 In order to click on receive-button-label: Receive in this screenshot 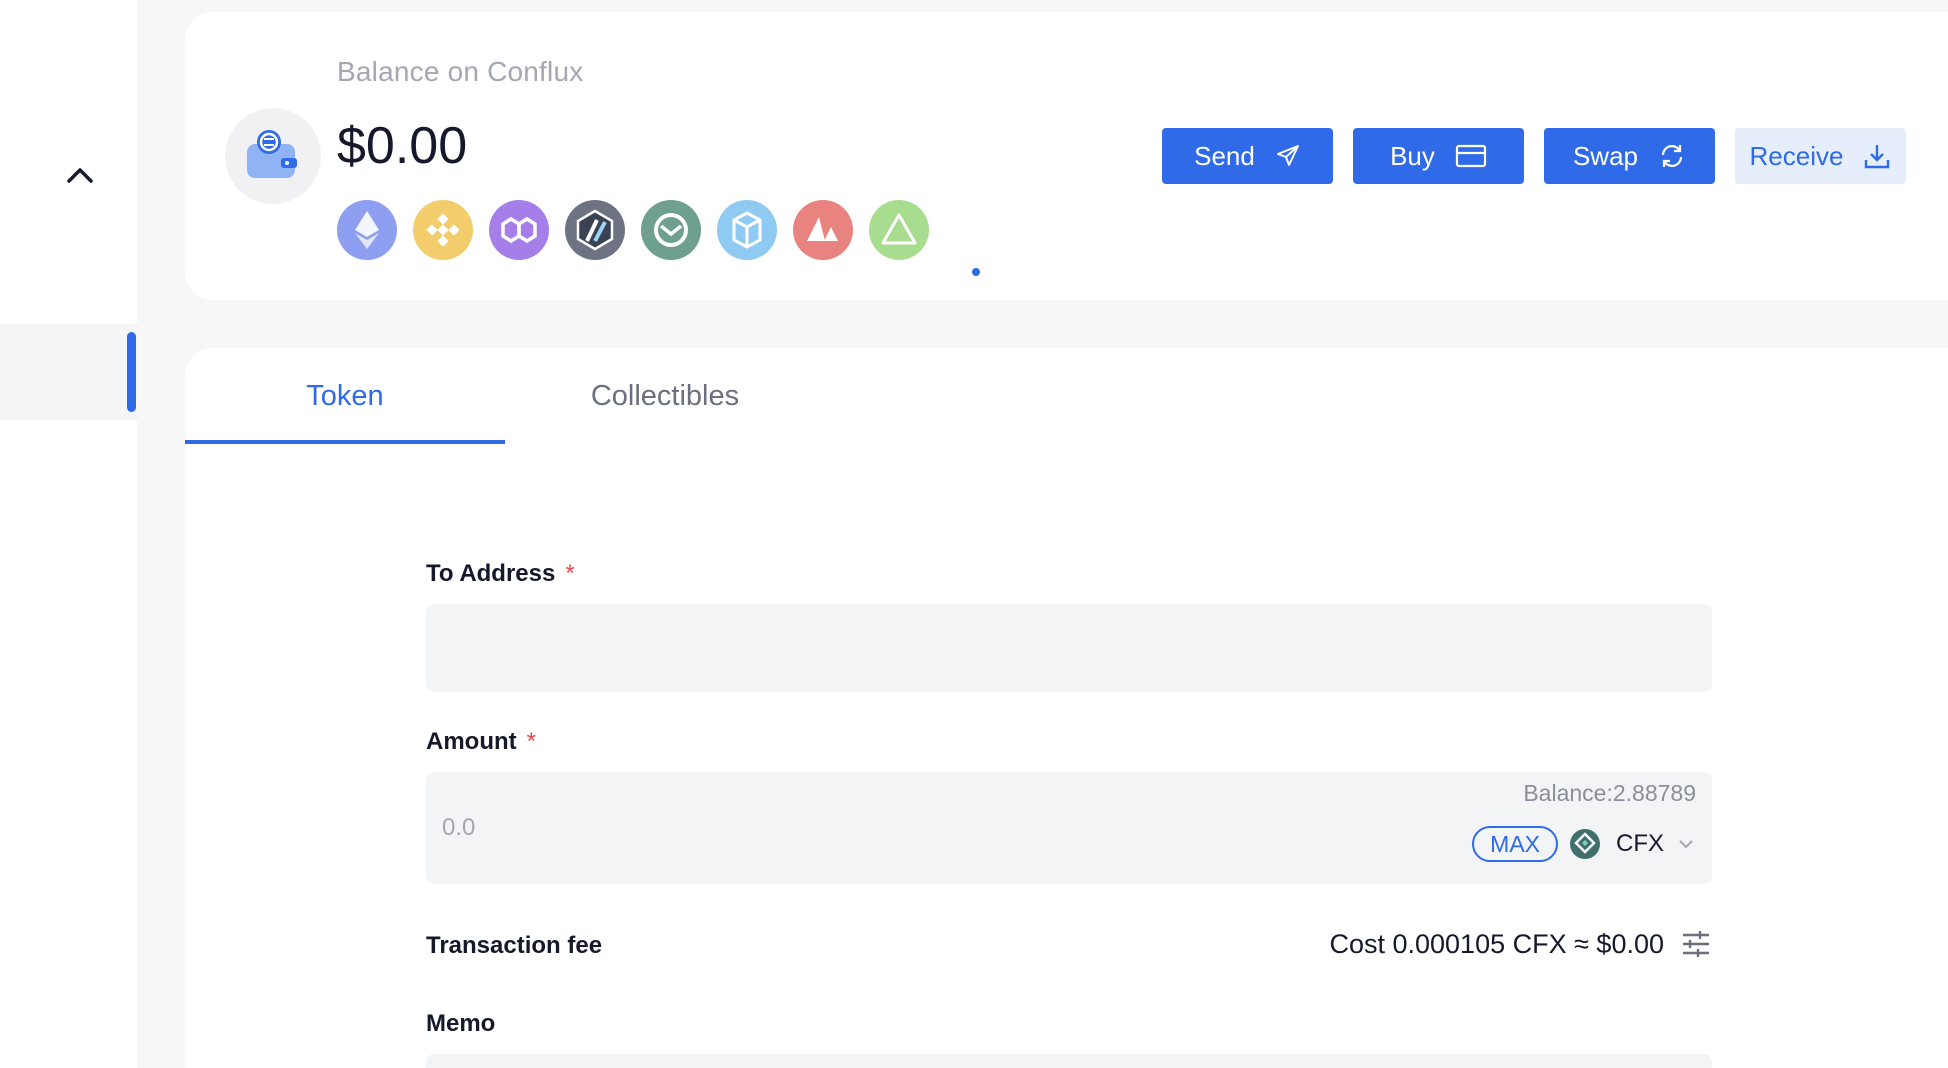, I will do `click(1796, 155)`.